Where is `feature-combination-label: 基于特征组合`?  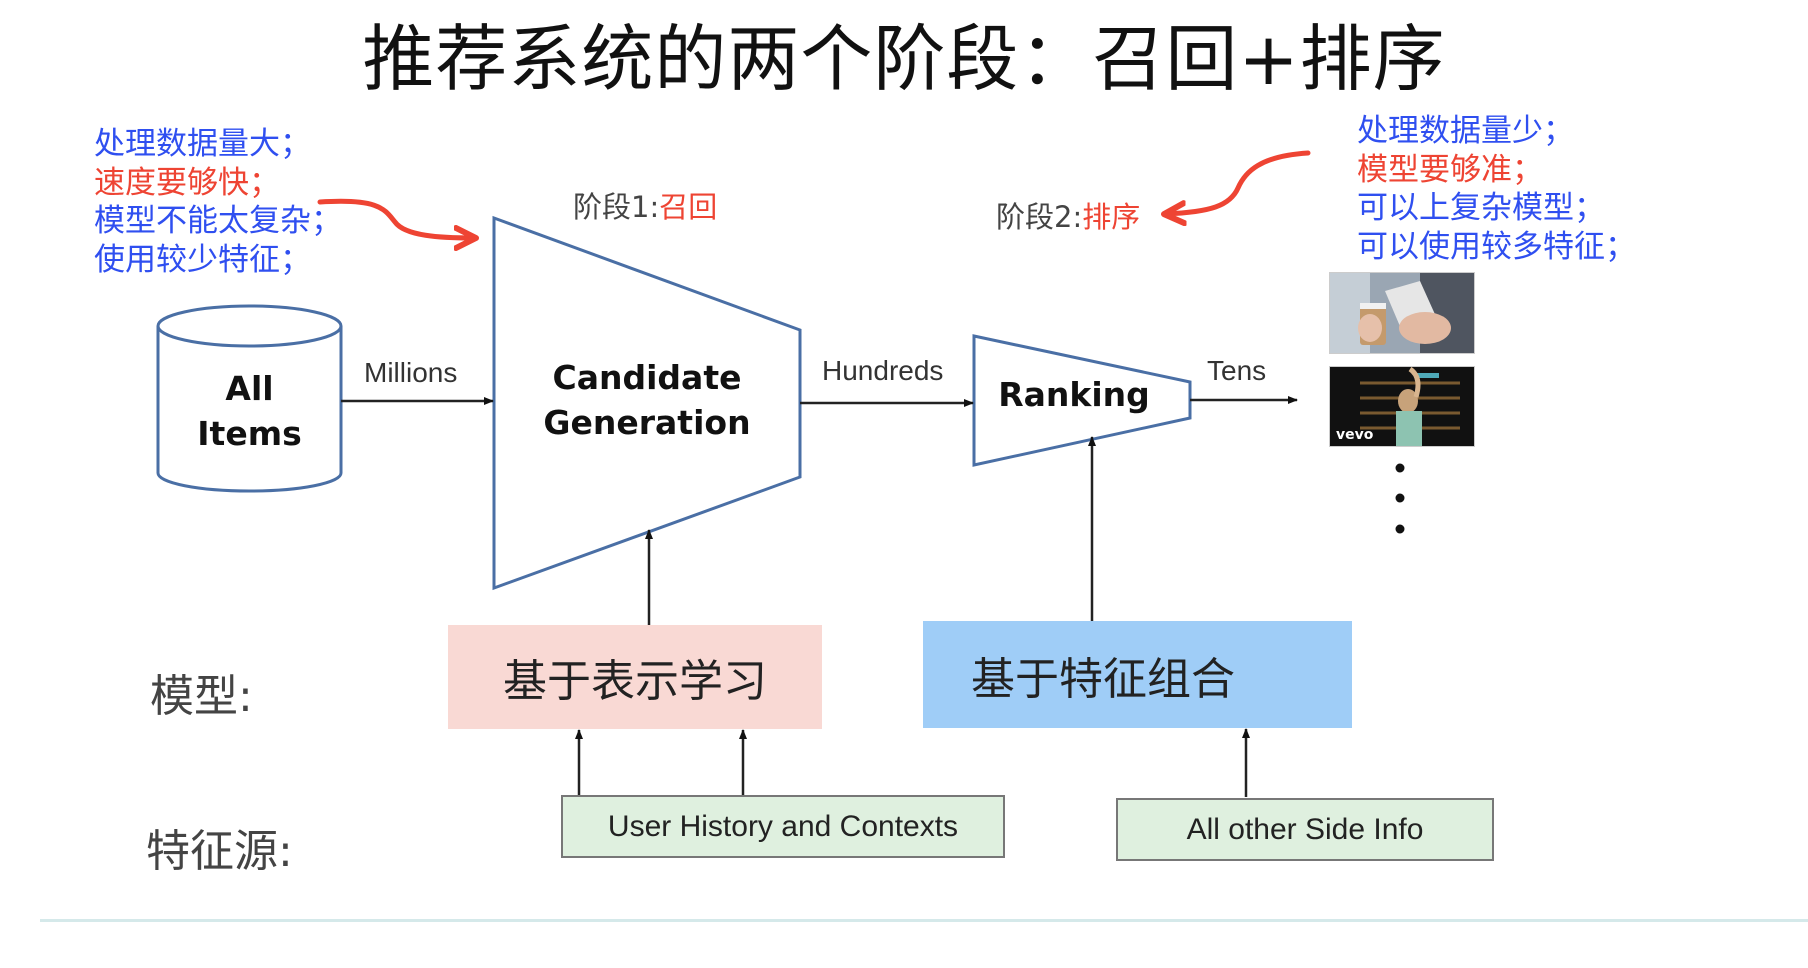 feature-combination-label: 基于特征组合 is located at coordinates (1103, 679).